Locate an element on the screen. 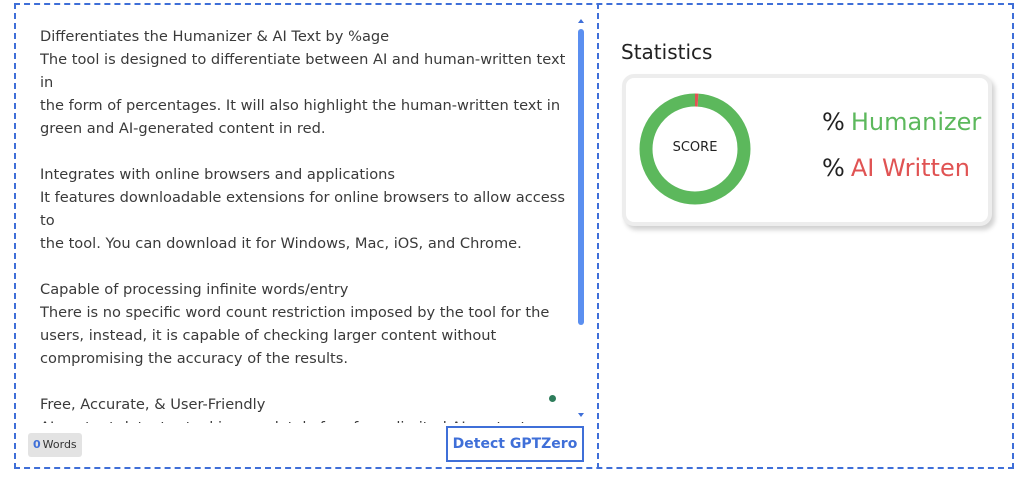 The height and width of the screenshot is (478, 1024). word-count-badge: 0 Words is located at coordinates (55, 445).